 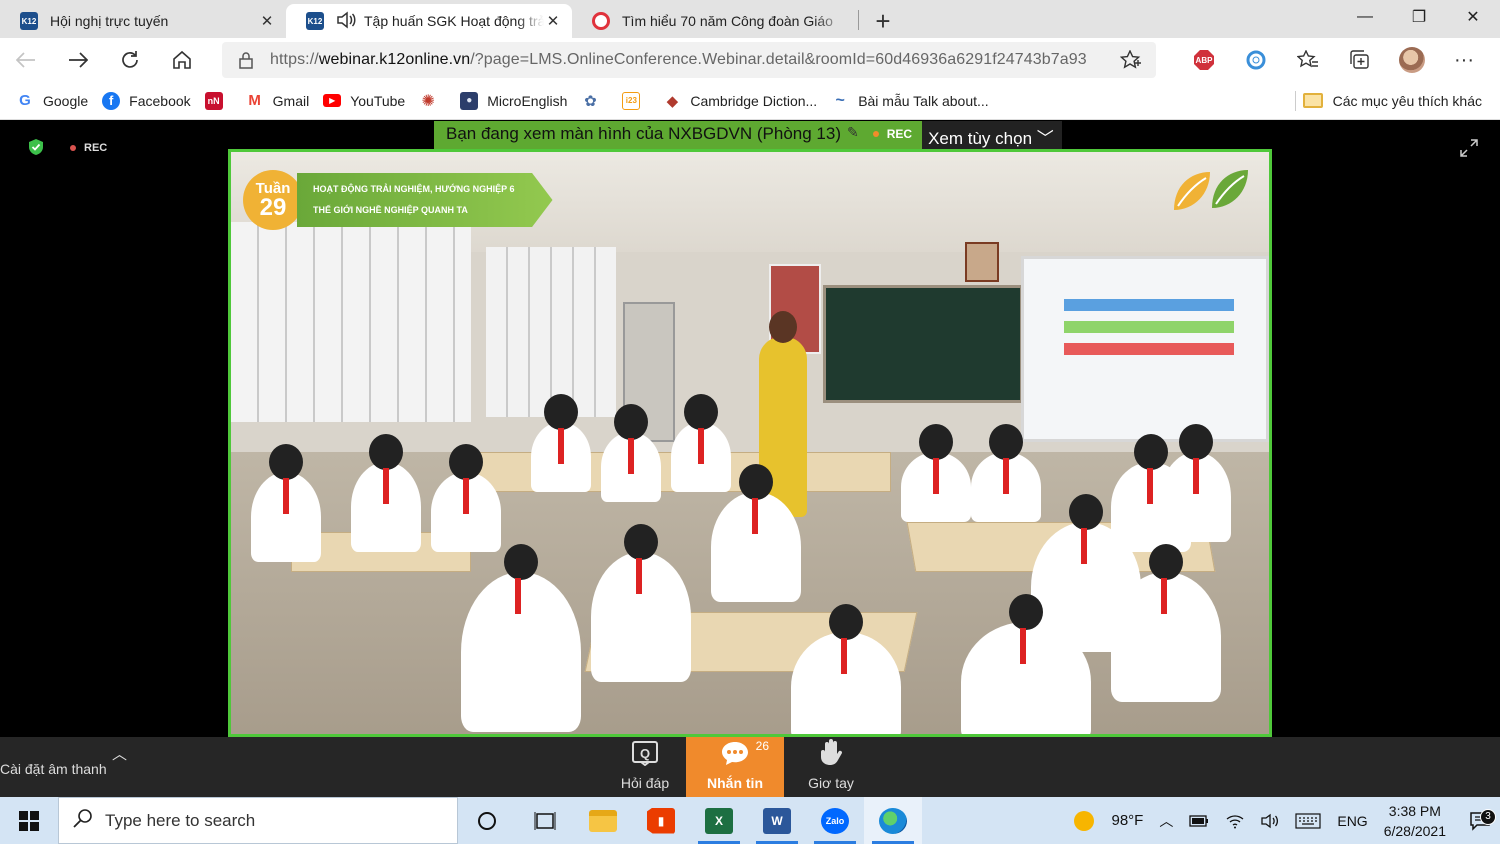 What do you see at coordinates (1128, 820) in the screenshot?
I see `weather-temperature: 98°F` at bounding box center [1128, 820].